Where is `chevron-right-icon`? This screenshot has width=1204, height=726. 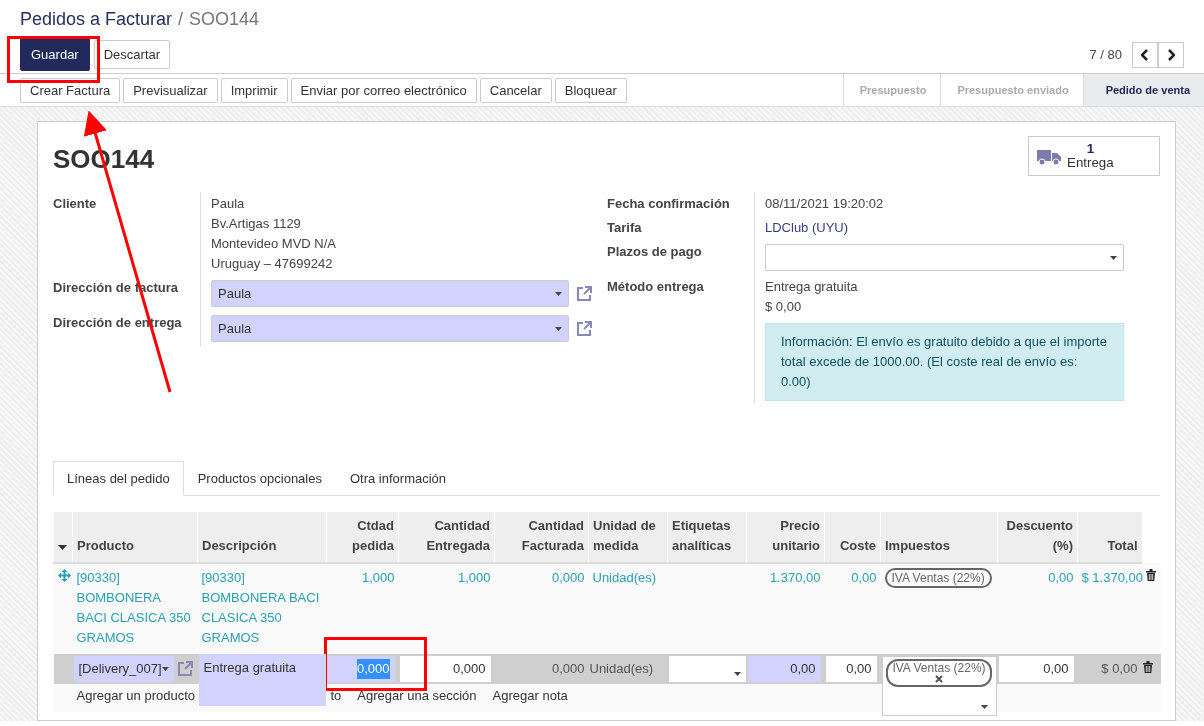 chevron-right-icon is located at coordinates (1171, 54).